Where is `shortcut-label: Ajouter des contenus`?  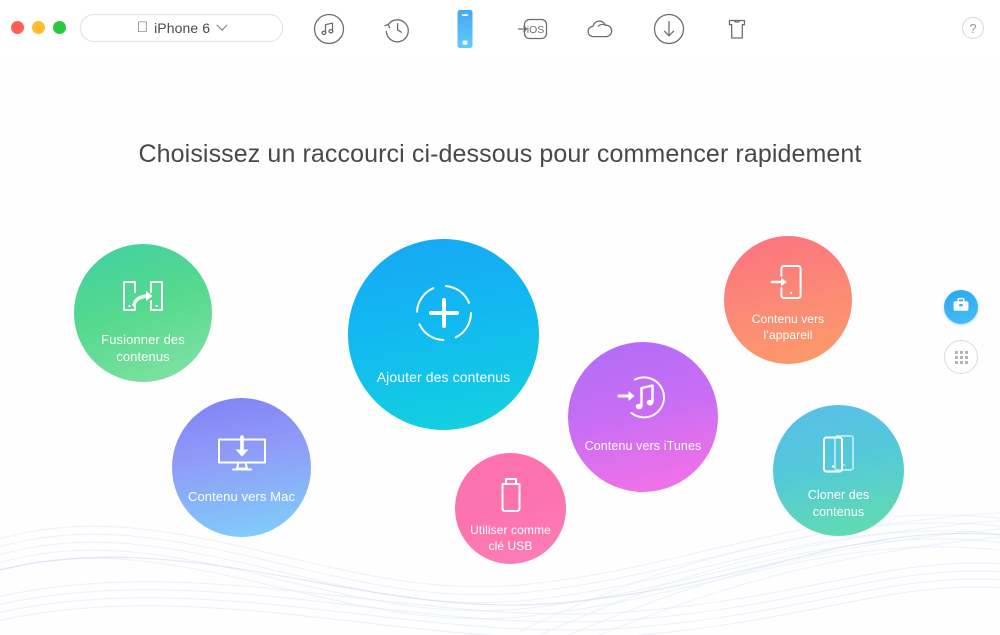 shortcut-label: Ajouter des contenus is located at coordinates (443, 377).